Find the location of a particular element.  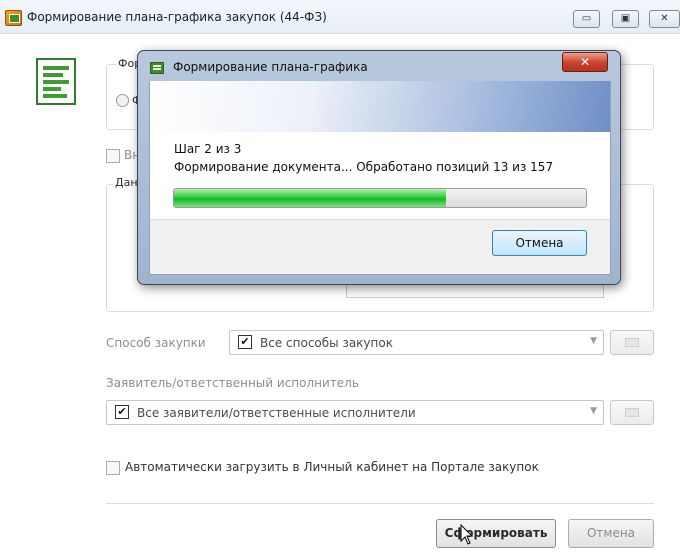

top-checkbox is located at coordinates (113, 156).